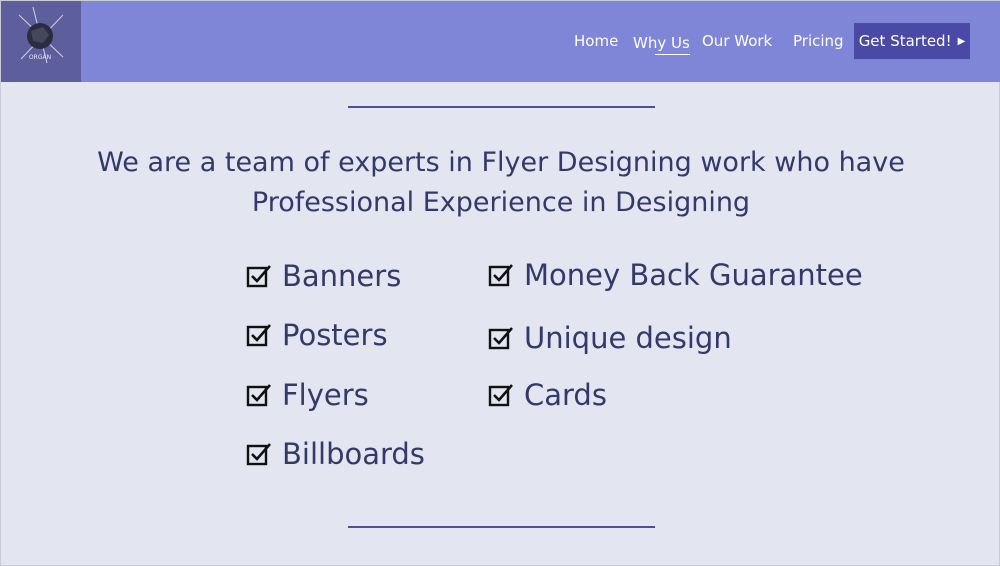 This screenshot has width=1000, height=566. What do you see at coordinates (501, 202) in the screenshot?
I see `heading-line-2: Professional Experience in Designing` at bounding box center [501, 202].